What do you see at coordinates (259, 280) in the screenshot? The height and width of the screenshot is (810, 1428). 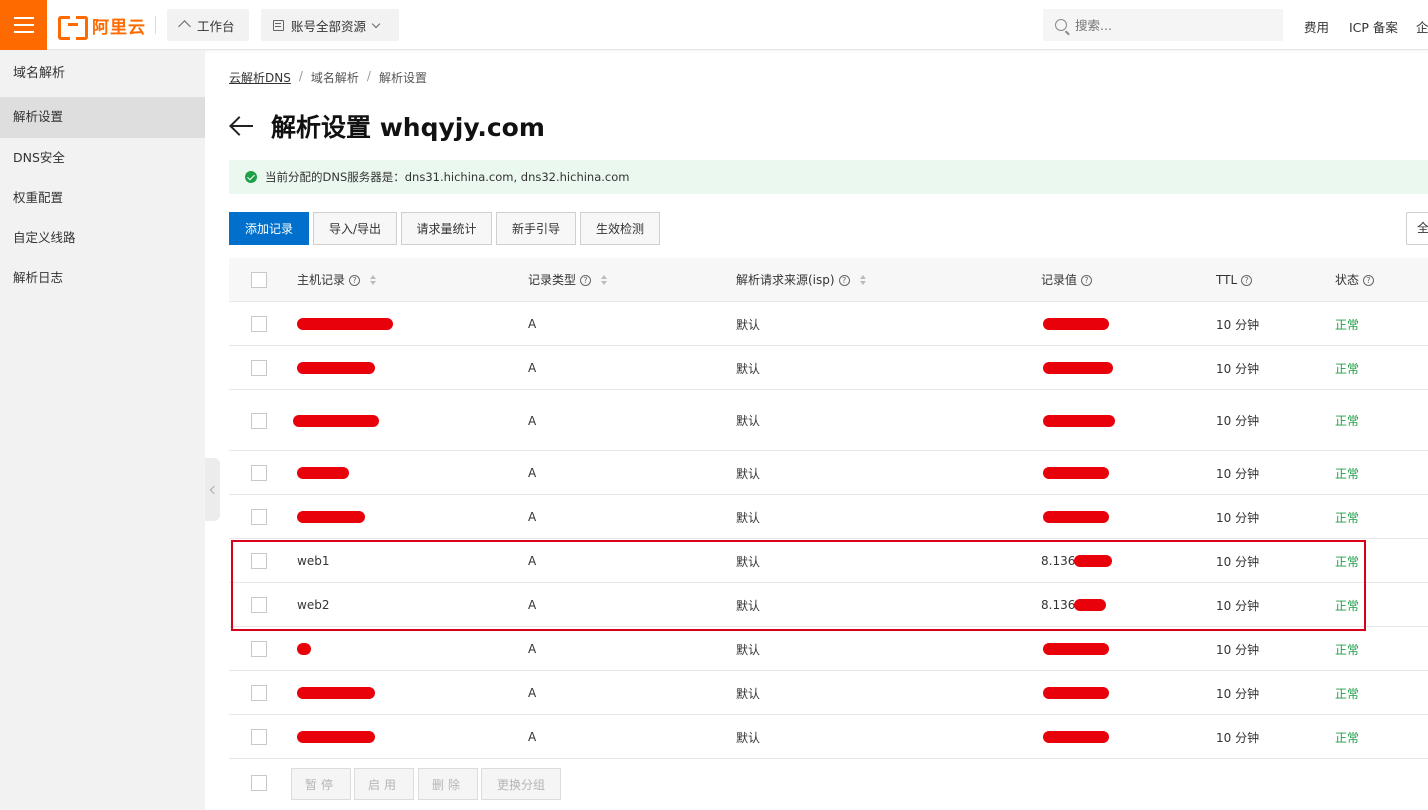 I see `select-all-checkbox` at bounding box center [259, 280].